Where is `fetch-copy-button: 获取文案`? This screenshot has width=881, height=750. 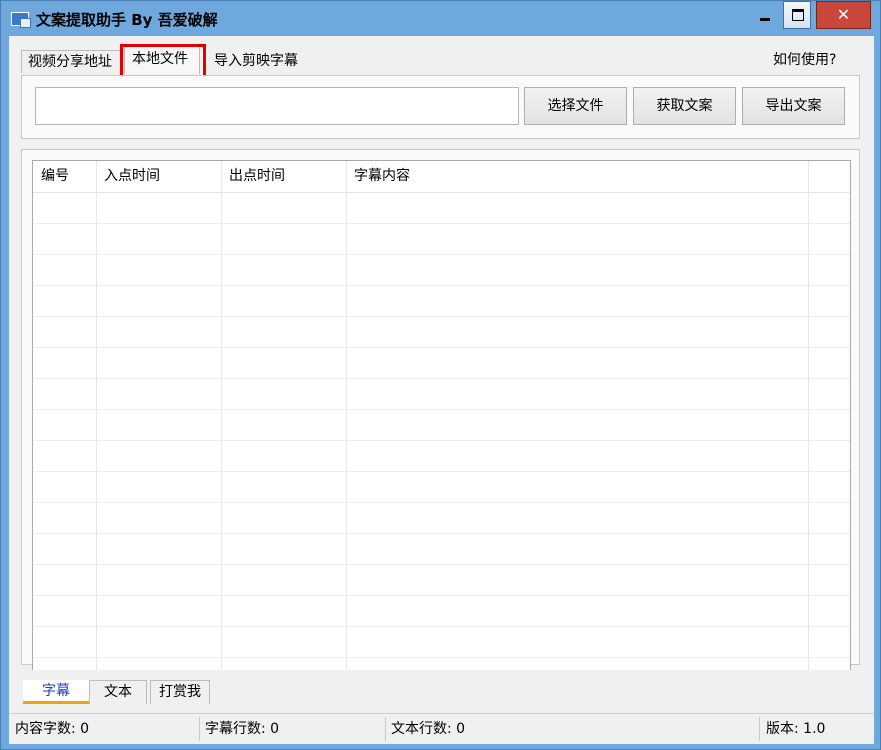 fetch-copy-button: 获取文案 is located at coordinates (684, 106).